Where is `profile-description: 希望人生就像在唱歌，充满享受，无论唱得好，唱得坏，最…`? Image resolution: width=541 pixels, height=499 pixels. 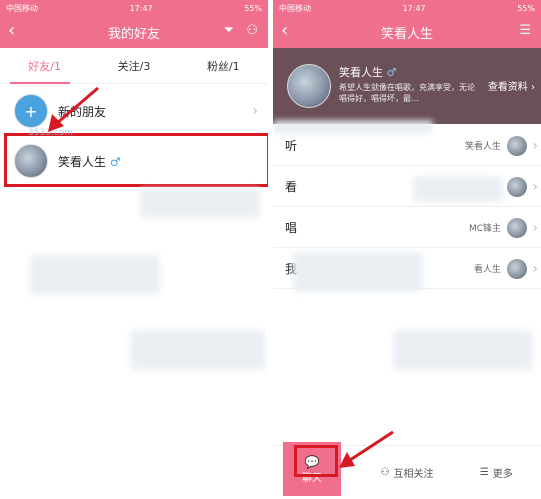
profile-description: 希望人生就像在唱歌，充满享受，无论唱得好，唱得坏，最… is located at coordinates (407, 93).